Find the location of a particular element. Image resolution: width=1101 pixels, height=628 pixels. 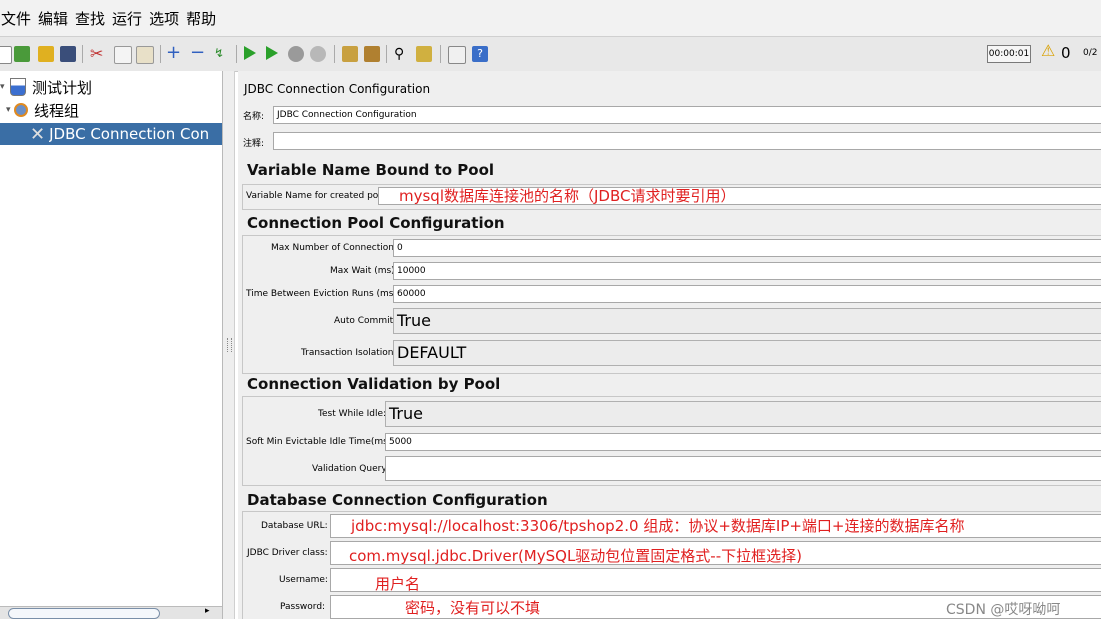

open-icon is located at coordinates (46, 54).